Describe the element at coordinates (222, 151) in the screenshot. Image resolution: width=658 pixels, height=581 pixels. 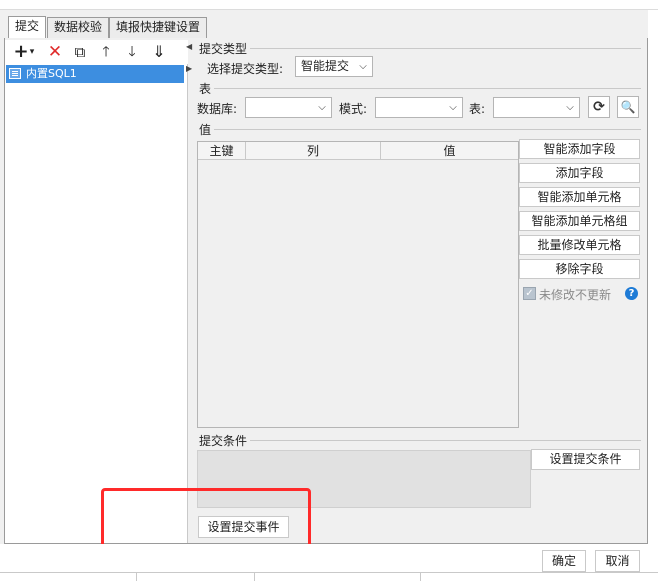
I see `column-header-primary-key: 主键` at that location.